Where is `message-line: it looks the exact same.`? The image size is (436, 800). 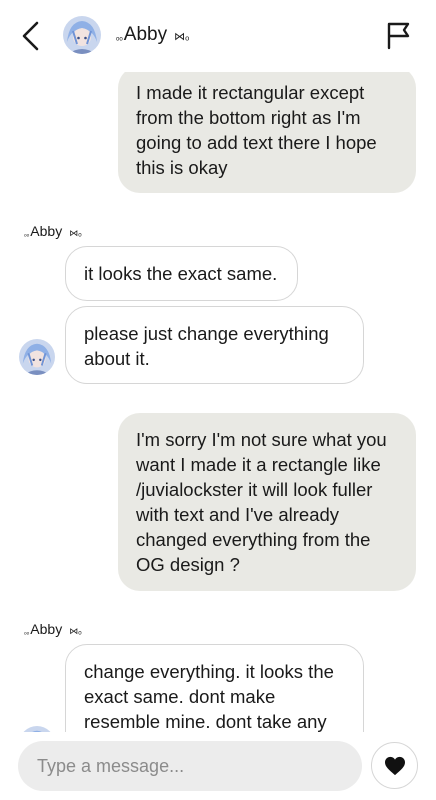
message-line: it looks the exact same. is located at coordinates (181, 273).